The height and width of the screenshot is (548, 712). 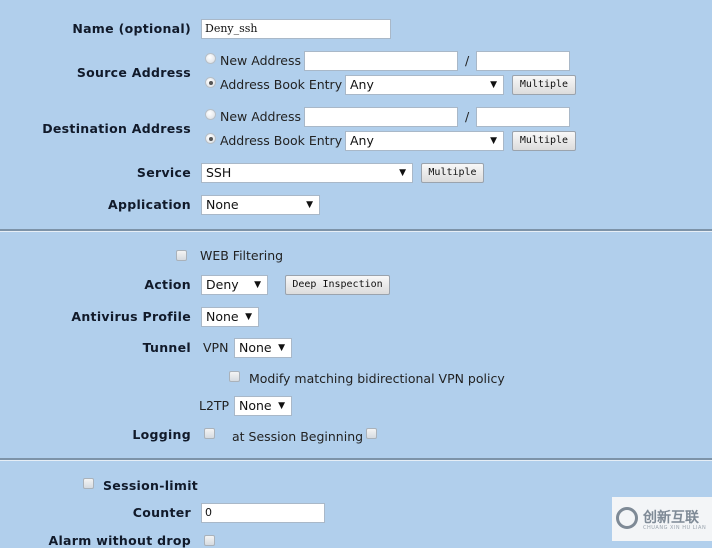 I want to click on destination-address-label: Destination Address, so click(x=116, y=128).